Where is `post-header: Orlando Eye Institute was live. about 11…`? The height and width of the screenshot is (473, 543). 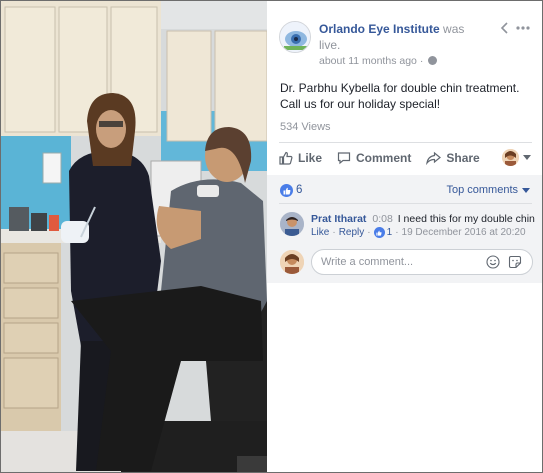 post-header: Orlando Eye Institute was live. about 11… is located at coordinates (406, 44).